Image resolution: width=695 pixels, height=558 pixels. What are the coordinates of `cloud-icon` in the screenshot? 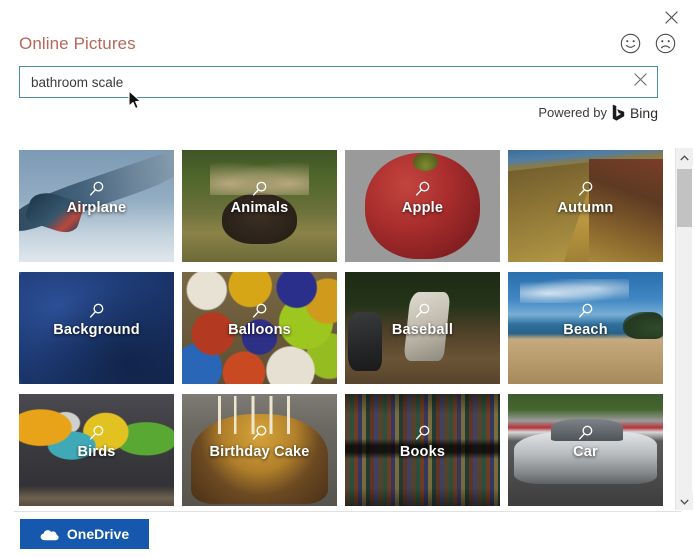 It's located at (49, 534).